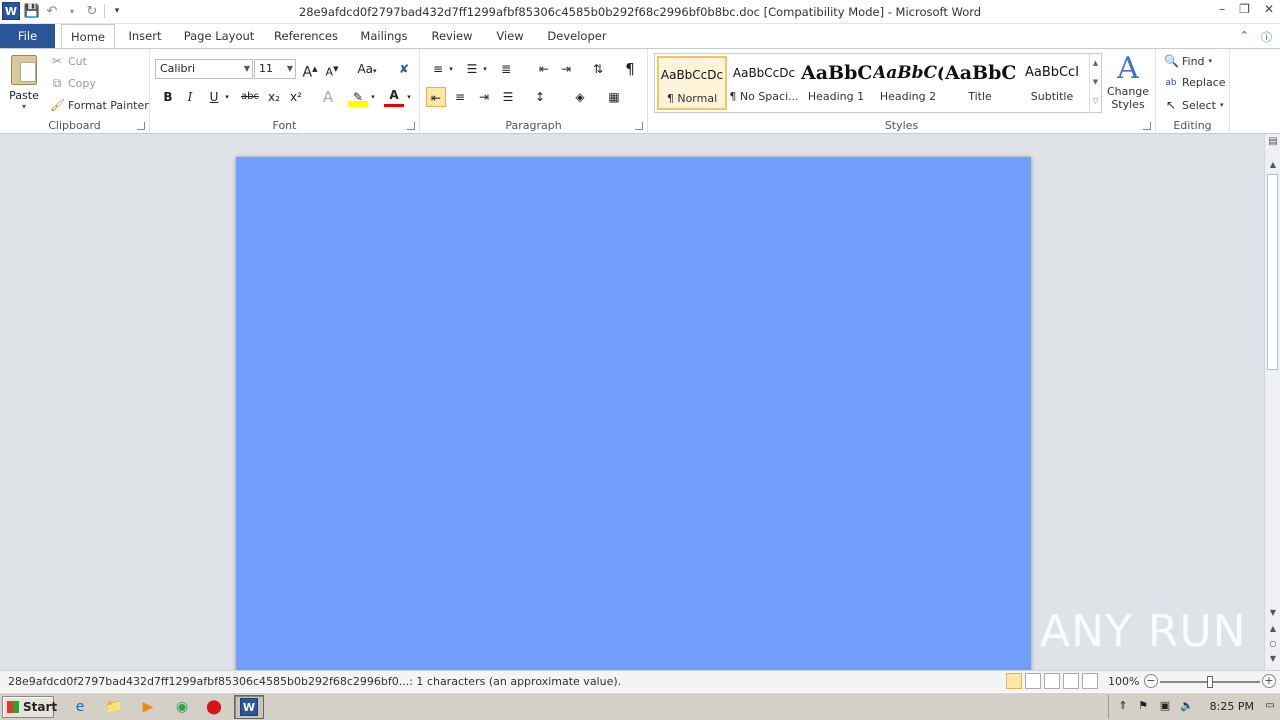  What do you see at coordinates (452, 36) in the screenshot?
I see `tab-review: Review` at bounding box center [452, 36].